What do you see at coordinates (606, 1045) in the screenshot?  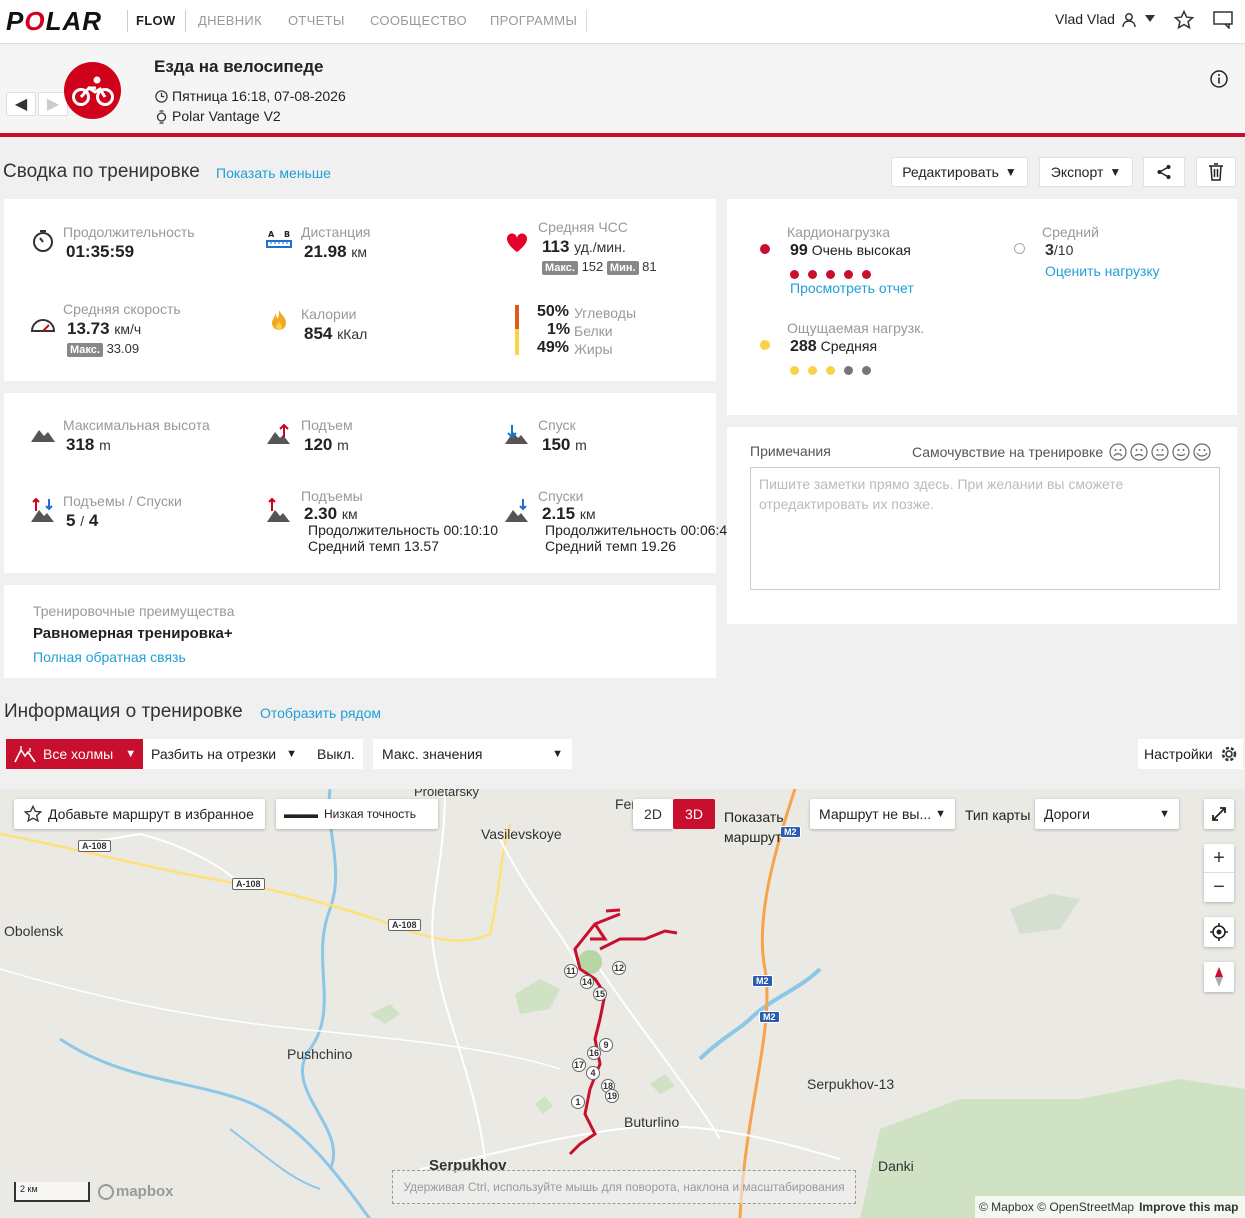 I see `route-marker: 9` at bounding box center [606, 1045].